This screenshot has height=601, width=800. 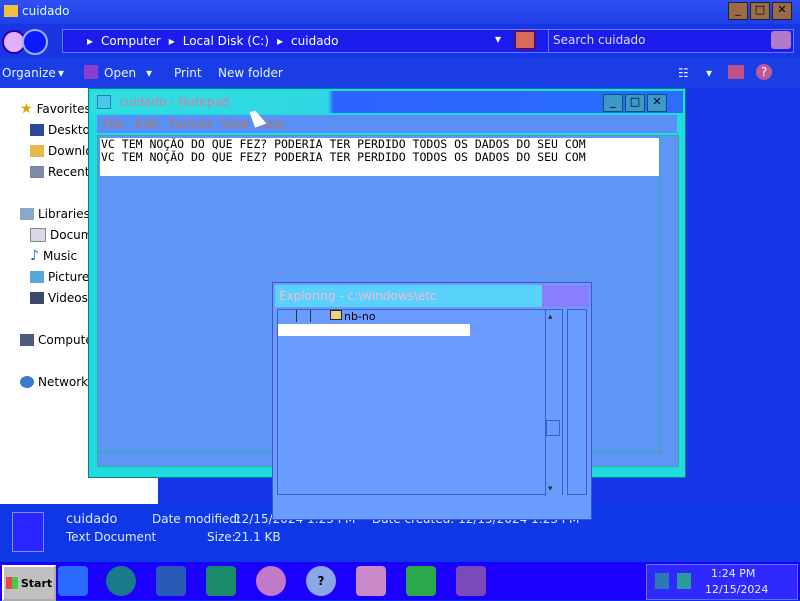 What do you see at coordinates (553, 403) in the screenshot?
I see `vertical-scrollbar: ▴ ▾` at bounding box center [553, 403].